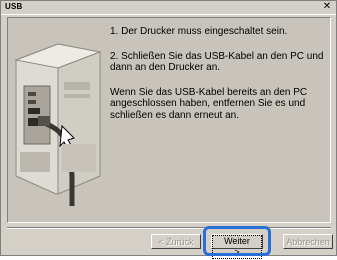 This screenshot has width=337, height=260. Describe the element at coordinates (14, 6) in the screenshot. I see `window-title: USB` at that location.